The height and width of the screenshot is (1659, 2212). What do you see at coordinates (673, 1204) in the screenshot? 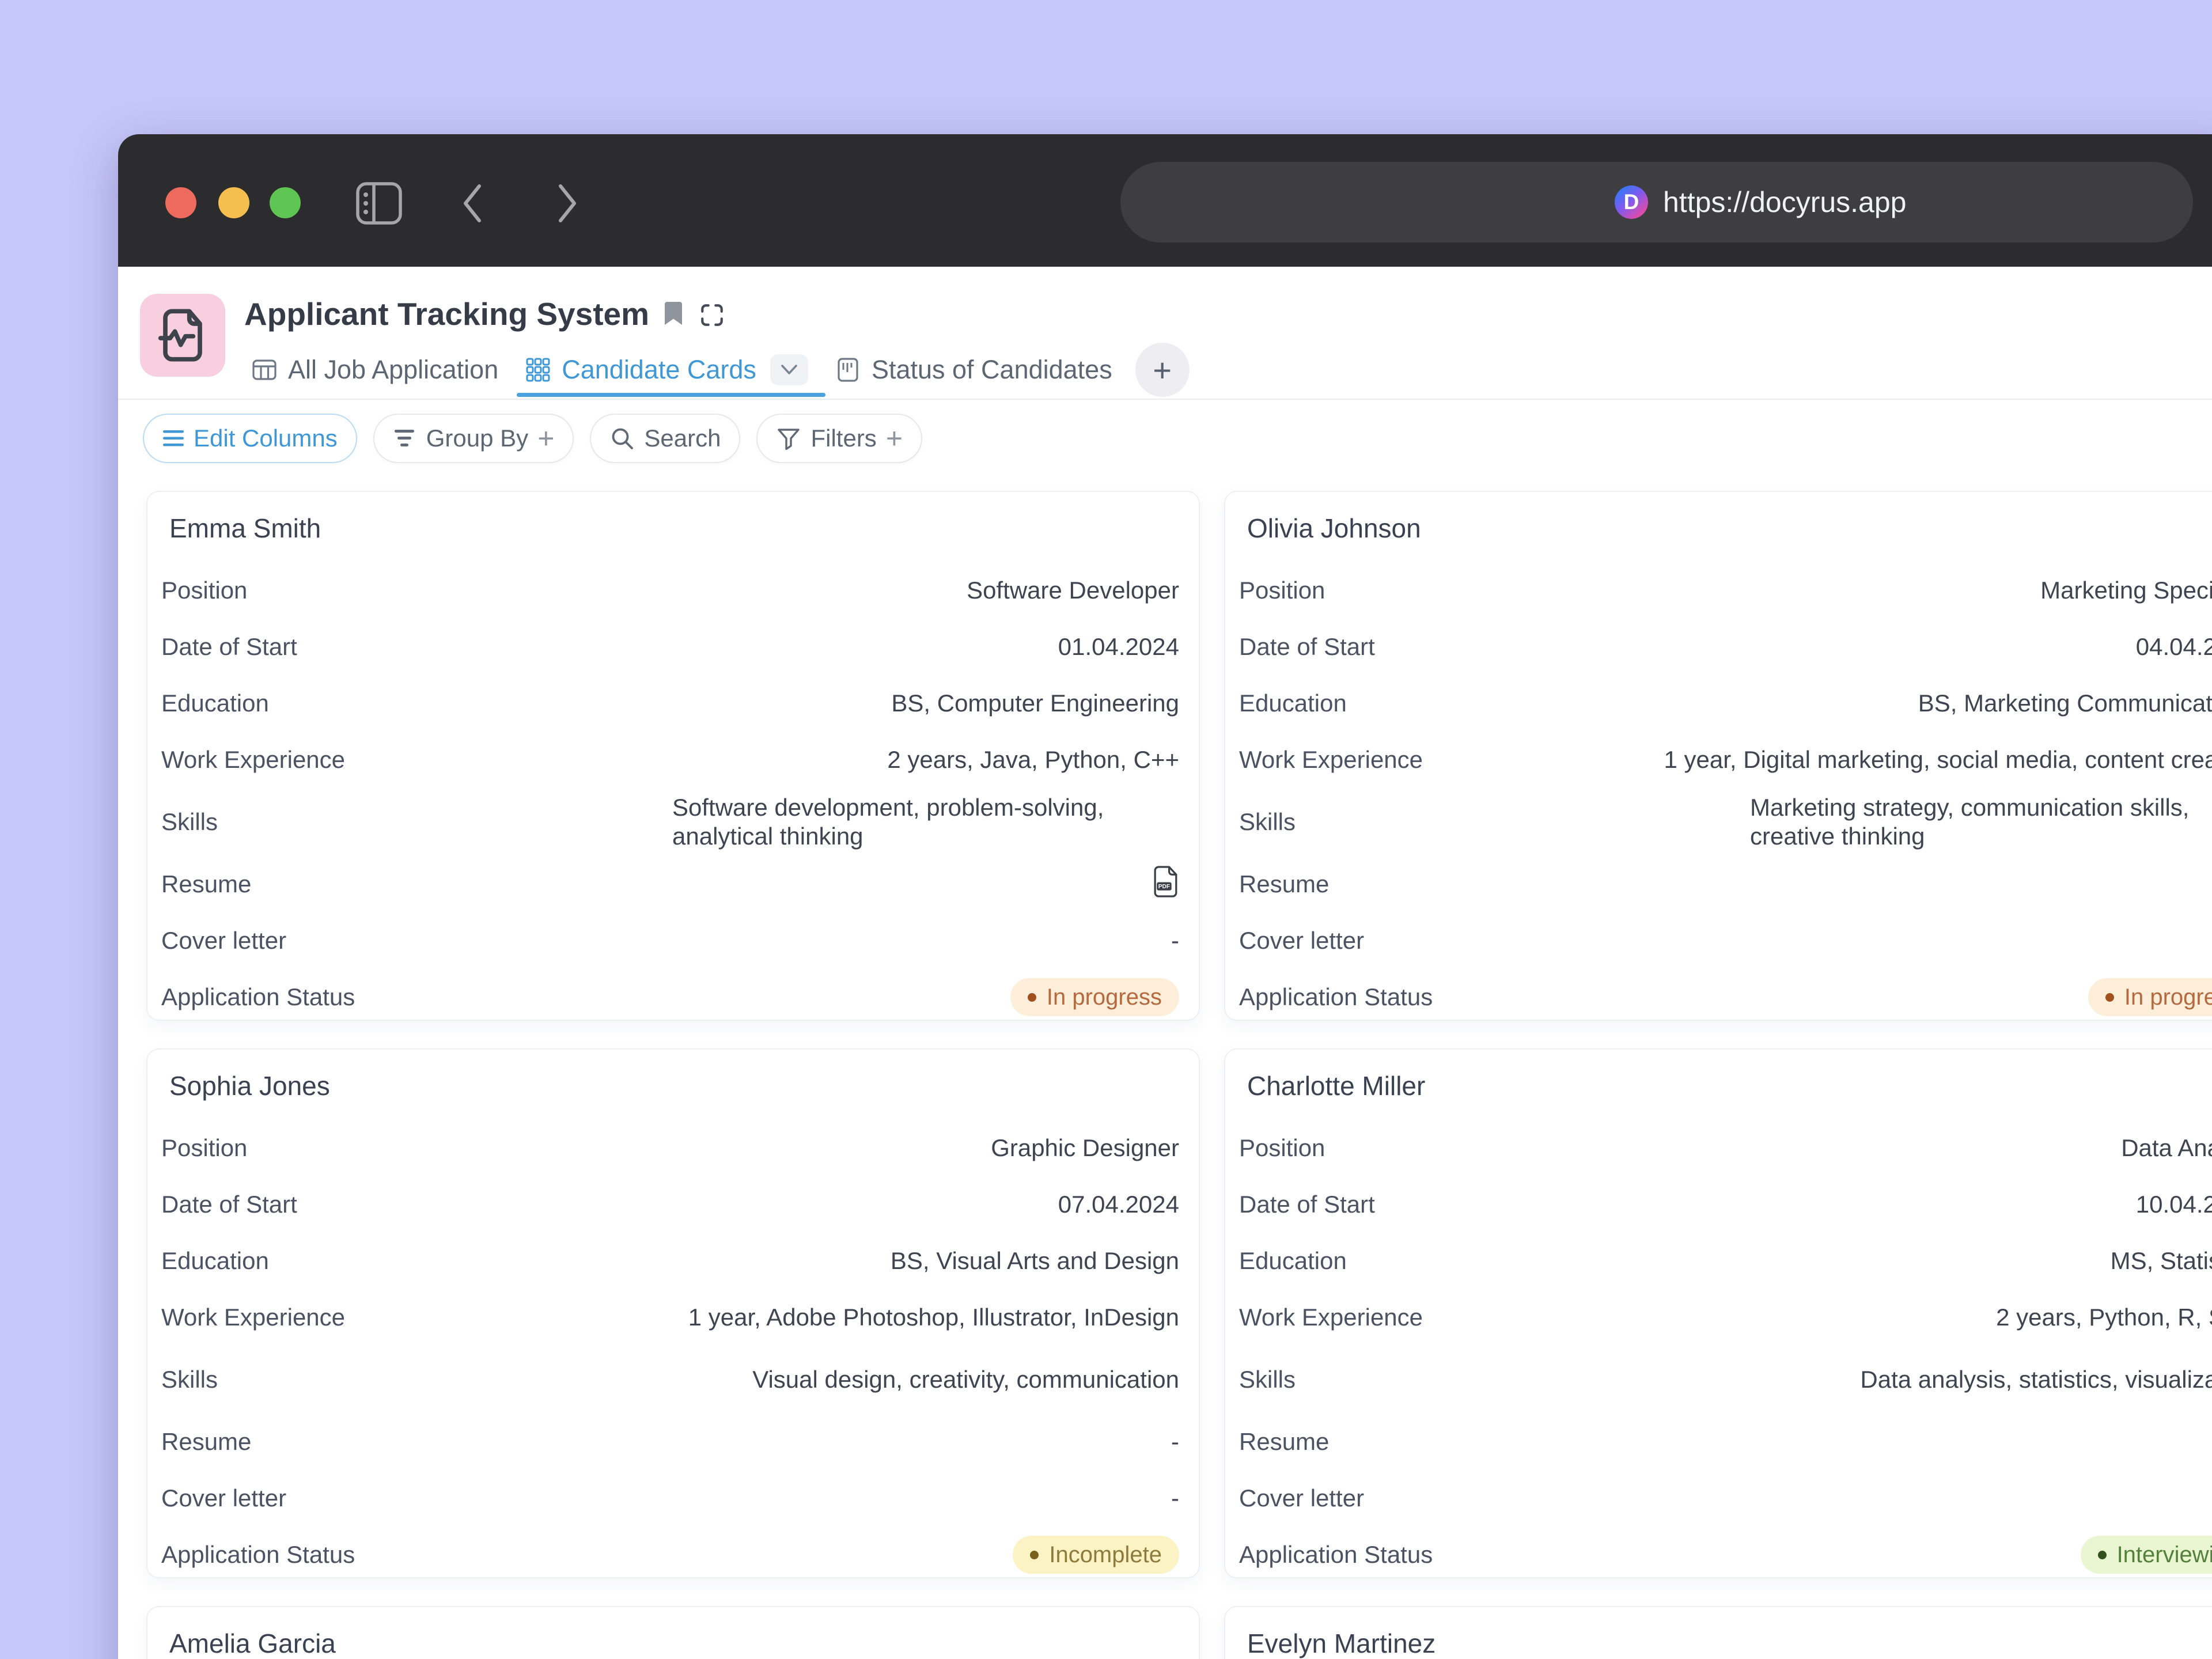
I see `field-row-date-of-start: Date of Start 07.04.2024` at bounding box center [673, 1204].